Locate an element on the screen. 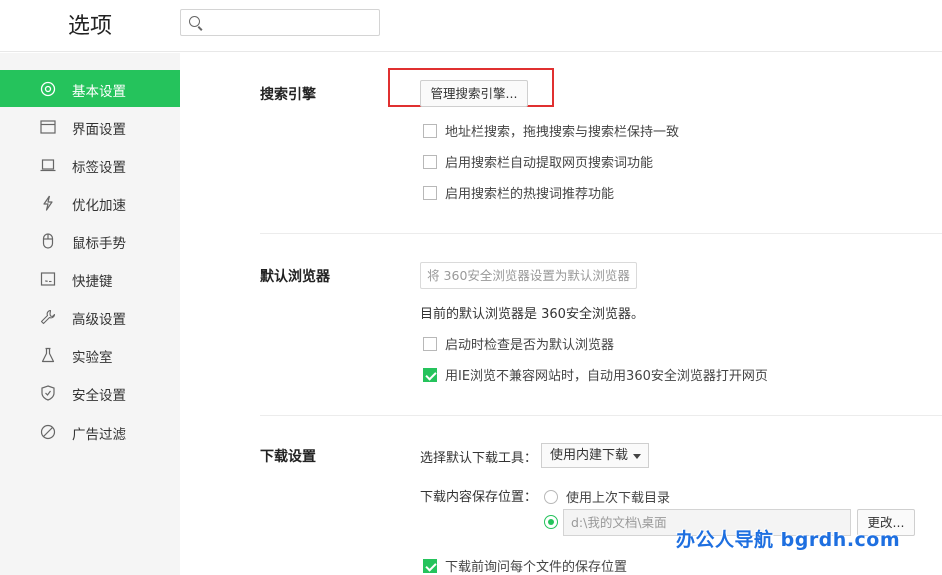 Image resolution: width=942 pixels, height=575 pixels. checkbox-label: 地址栏搜索，拖拽搜索与搜索栏保持一致 is located at coordinates (562, 132).